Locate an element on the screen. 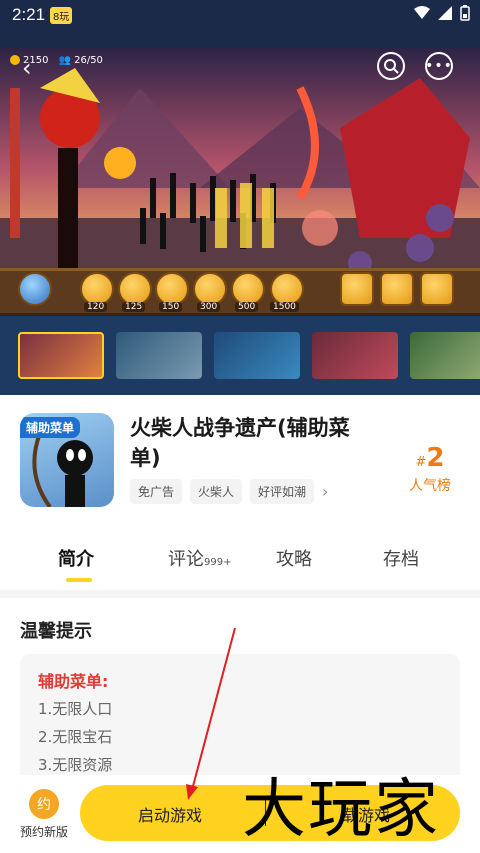  retreat-command-icon is located at coordinates (357, 289).